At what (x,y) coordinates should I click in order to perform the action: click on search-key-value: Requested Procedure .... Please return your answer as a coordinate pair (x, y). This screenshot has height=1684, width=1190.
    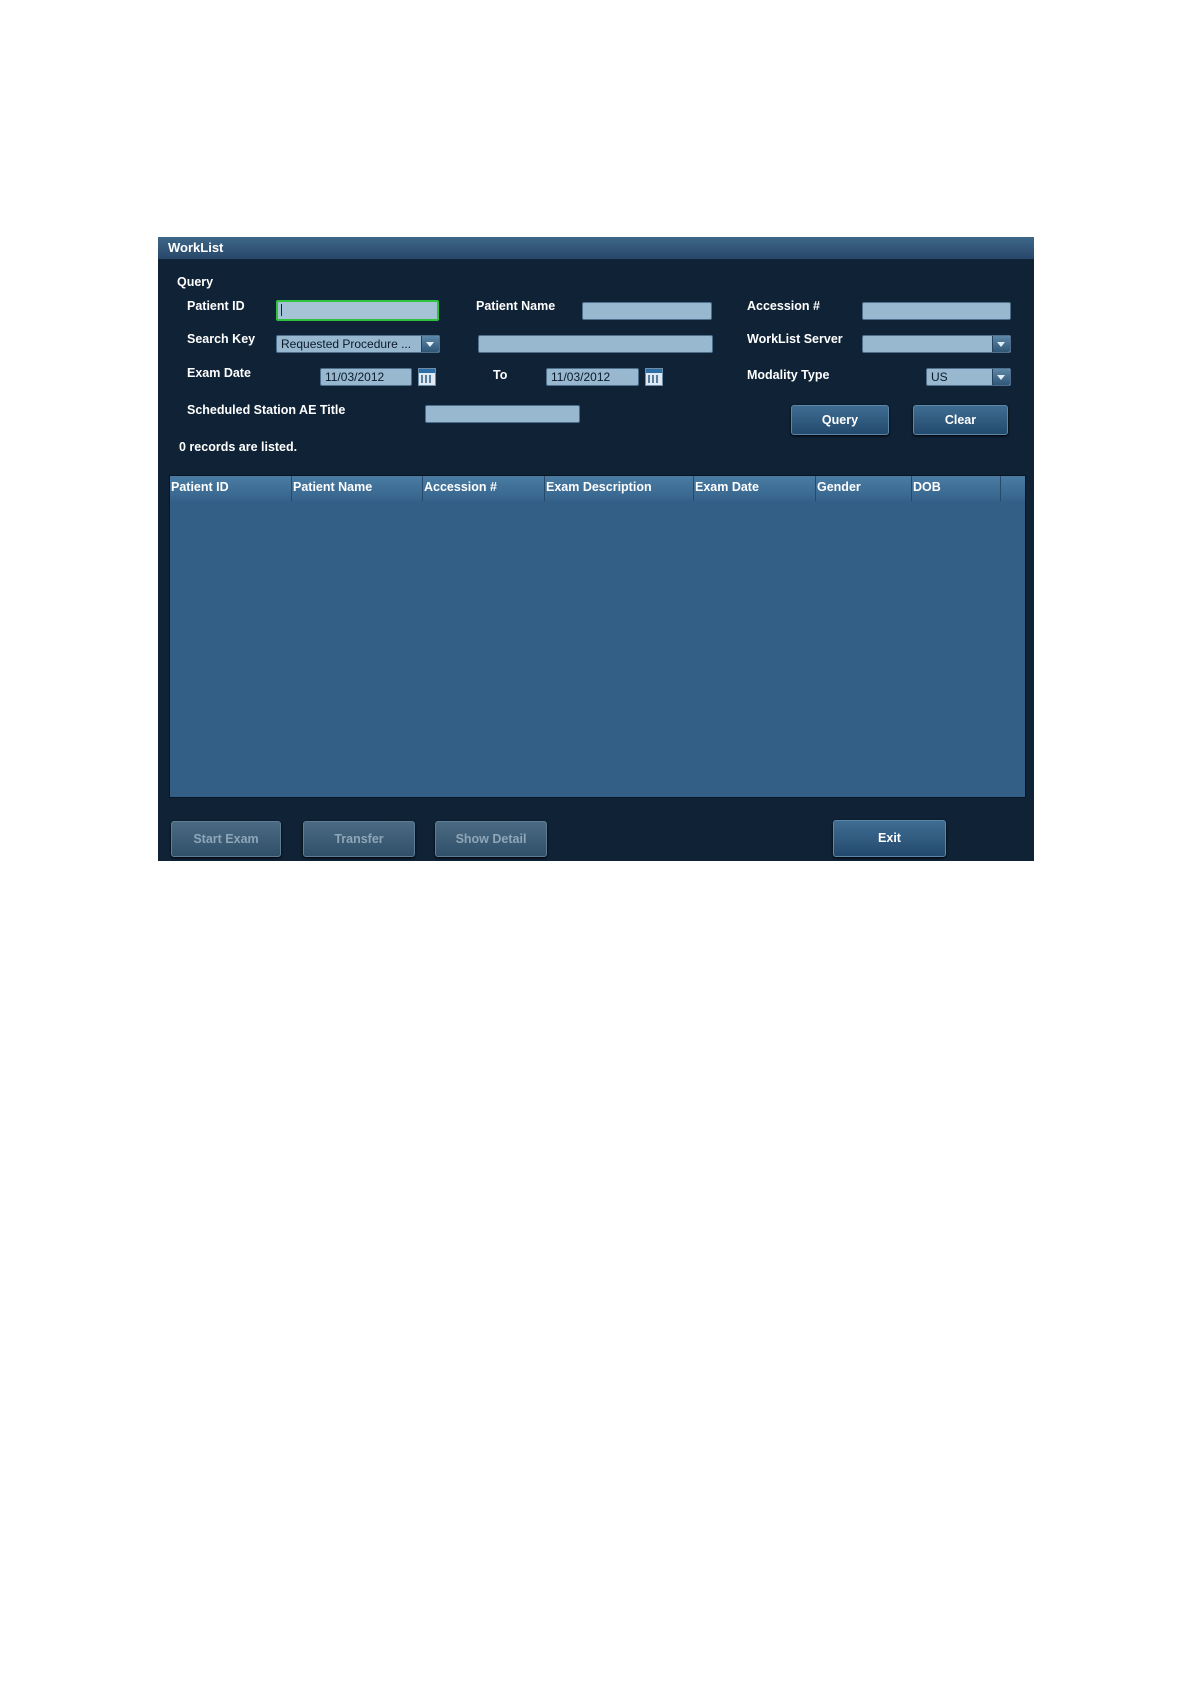
    Looking at the image, I should click on (346, 344).